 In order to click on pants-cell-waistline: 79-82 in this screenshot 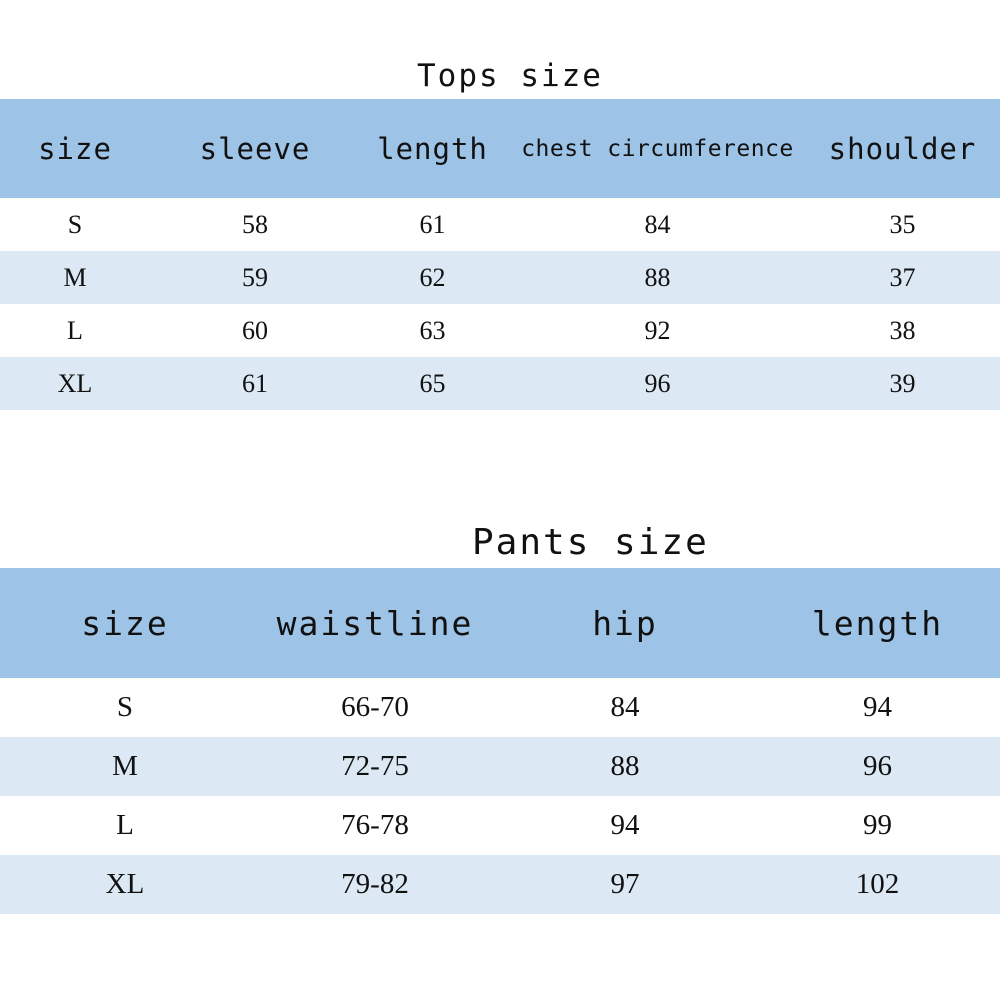, I will do `click(375, 884)`.